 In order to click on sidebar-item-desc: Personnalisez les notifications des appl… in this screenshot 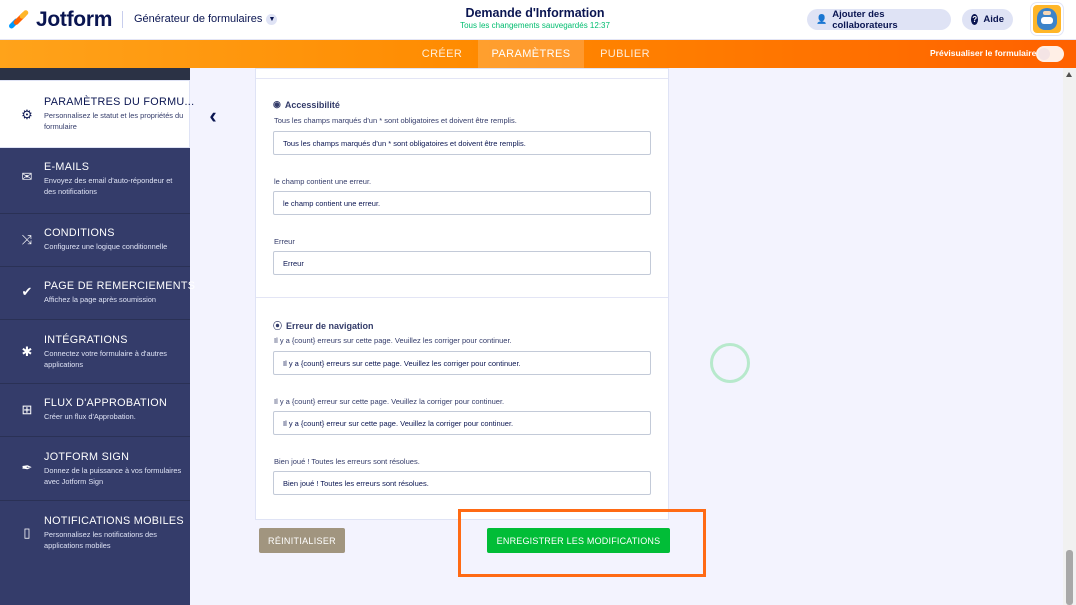, I will do `click(100, 540)`.